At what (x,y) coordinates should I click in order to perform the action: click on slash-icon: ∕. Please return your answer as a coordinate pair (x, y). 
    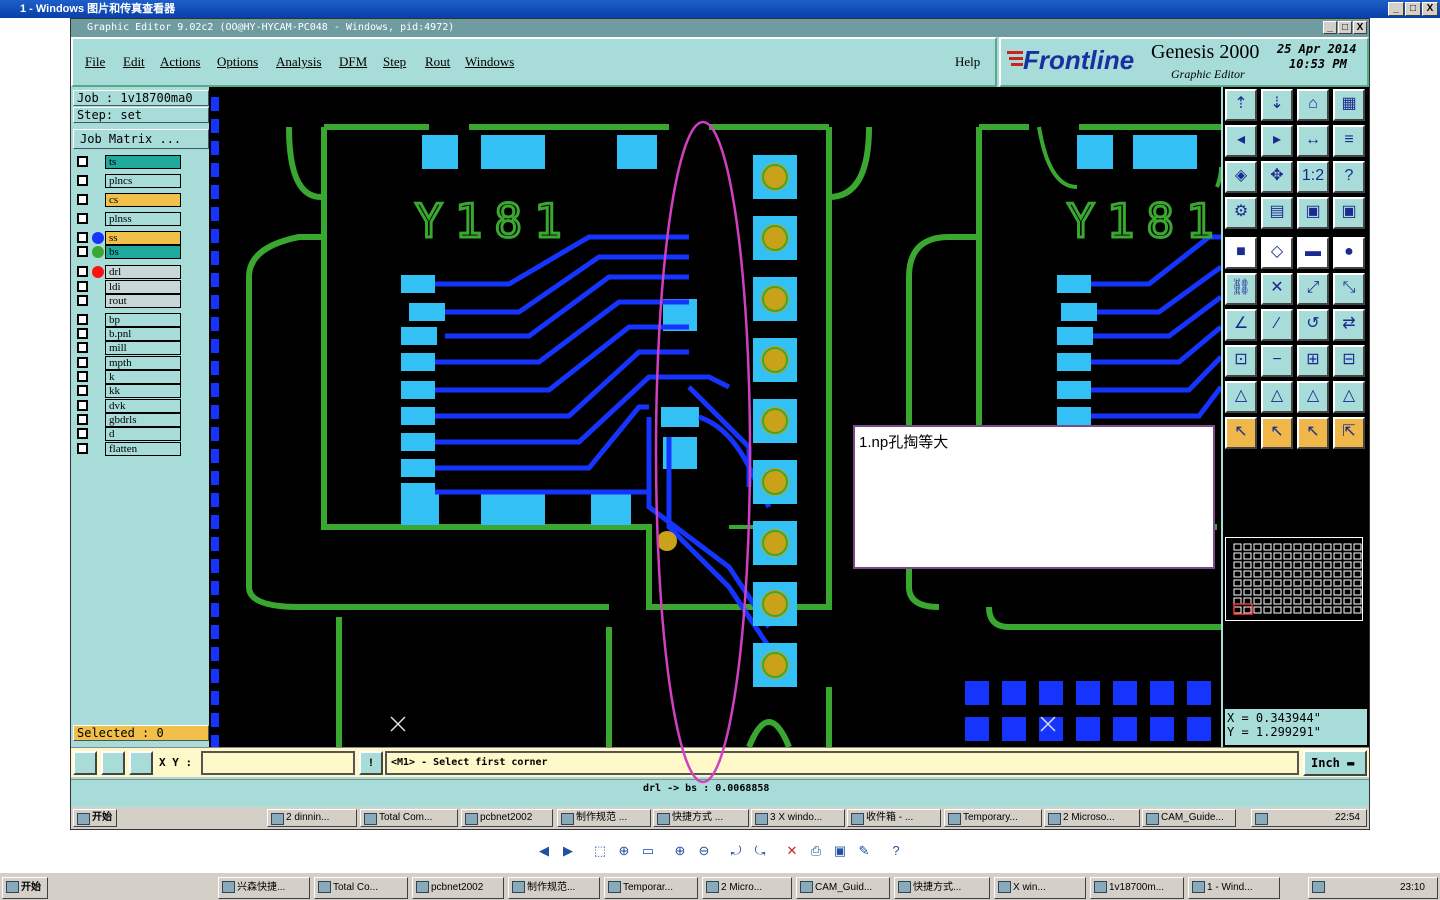
    Looking at the image, I should click on (1277, 325).